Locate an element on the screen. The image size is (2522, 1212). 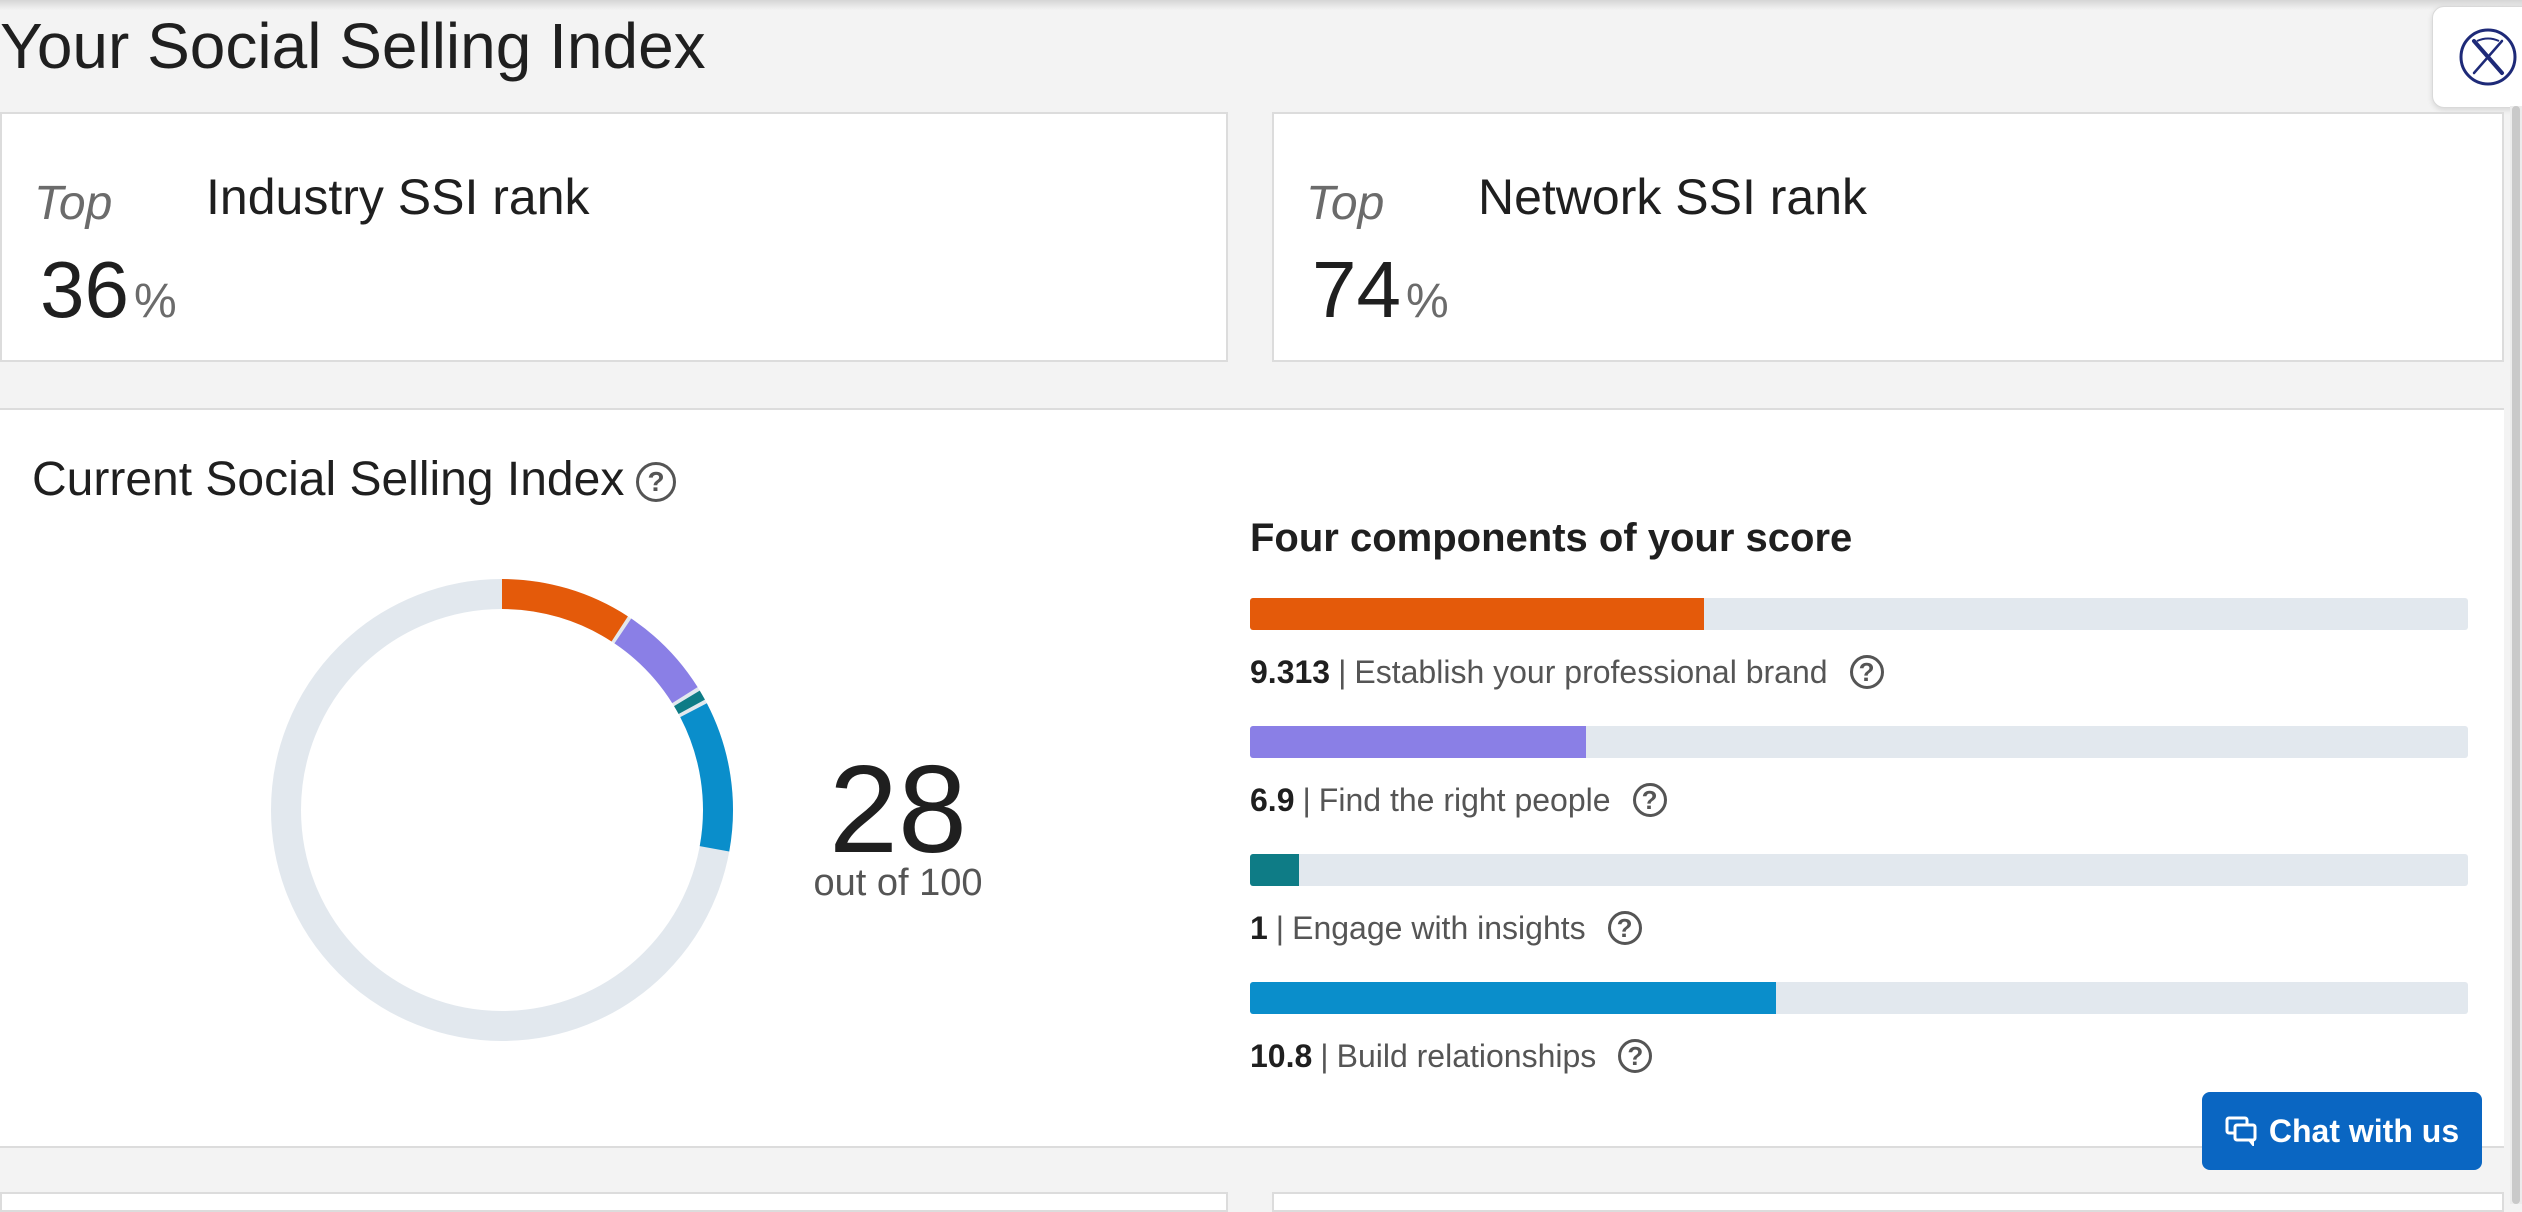
component-bar-relationships is located at coordinates (1859, 998).